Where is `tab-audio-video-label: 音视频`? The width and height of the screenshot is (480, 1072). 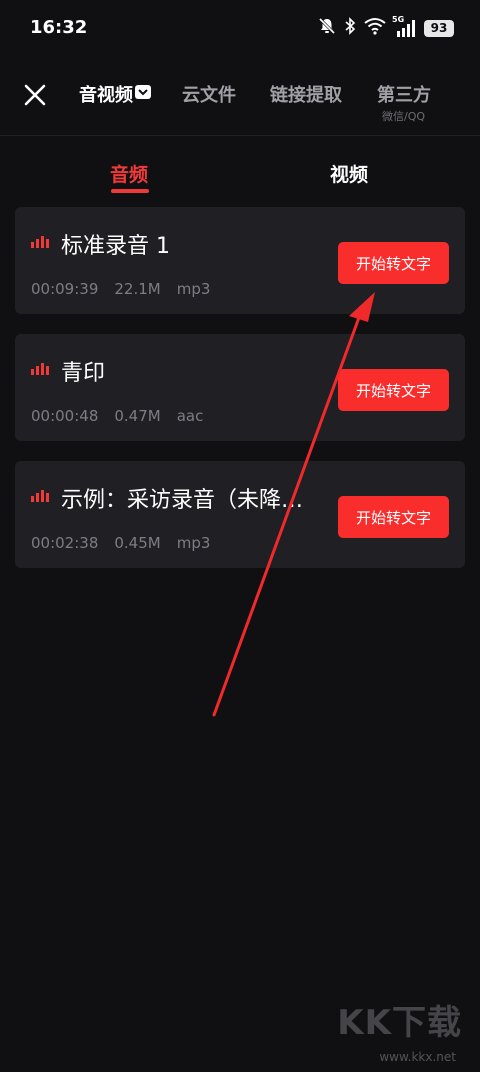 tab-audio-video-label: 音视频 is located at coordinates (106, 95).